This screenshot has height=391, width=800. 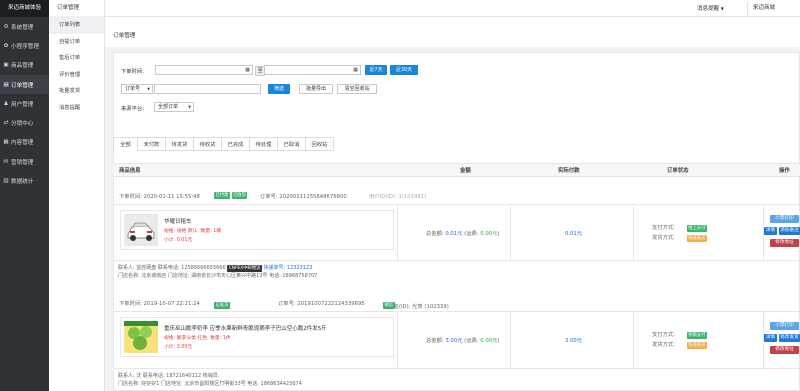 I want to click on notice-menu: 消息提醒 ▼, so click(x=710, y=8).